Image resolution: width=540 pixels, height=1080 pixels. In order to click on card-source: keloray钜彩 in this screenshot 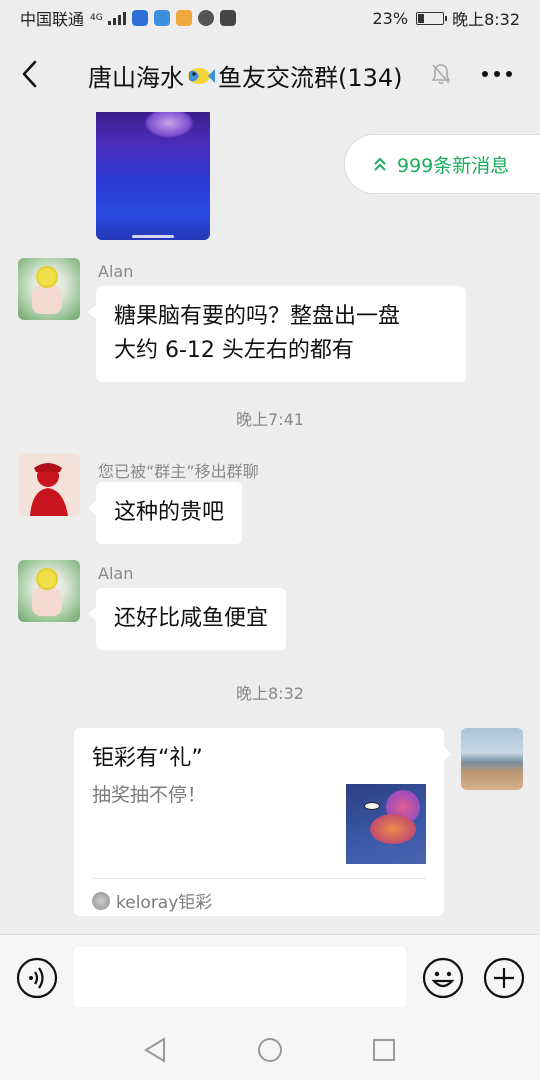, I will do `click(152, 900)`.